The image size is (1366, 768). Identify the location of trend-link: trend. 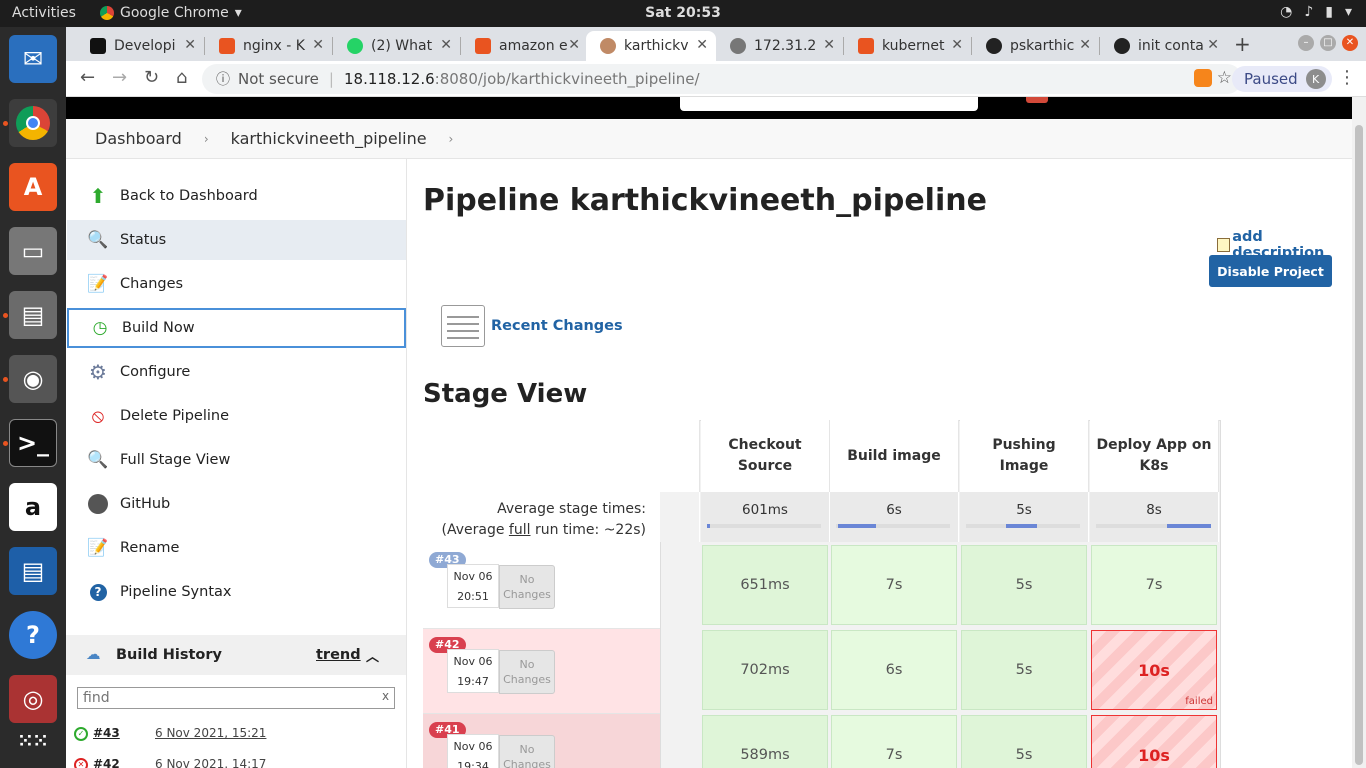
(338, 655).